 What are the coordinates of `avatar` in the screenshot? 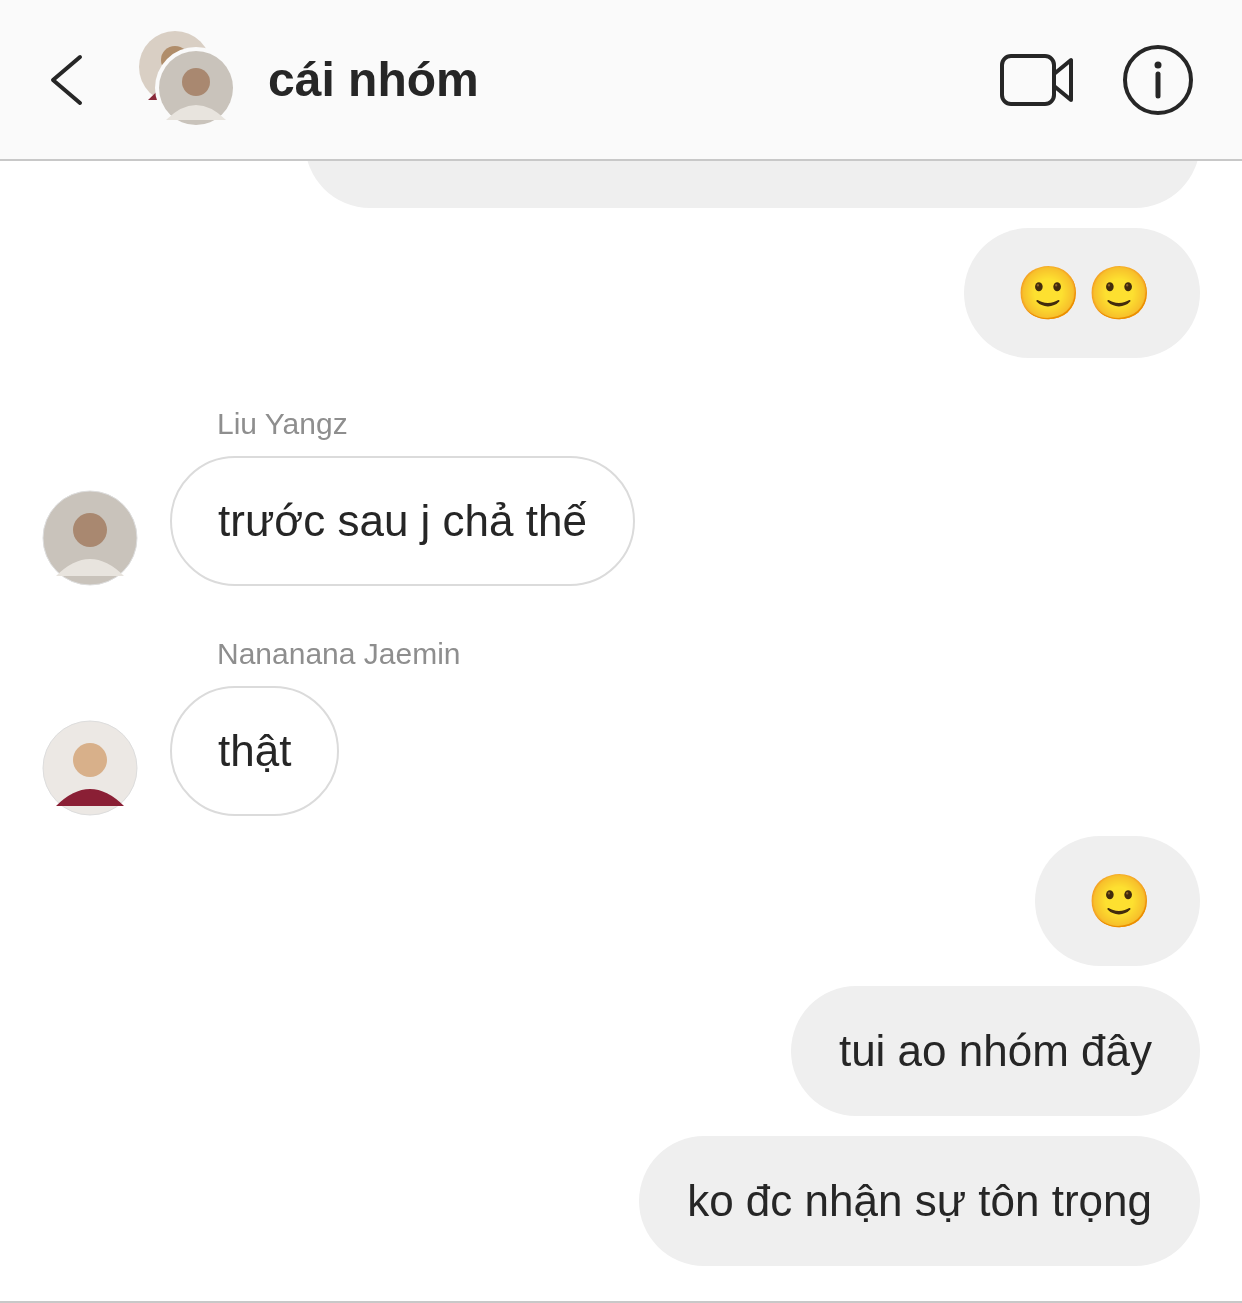 It's located at (90, 768).